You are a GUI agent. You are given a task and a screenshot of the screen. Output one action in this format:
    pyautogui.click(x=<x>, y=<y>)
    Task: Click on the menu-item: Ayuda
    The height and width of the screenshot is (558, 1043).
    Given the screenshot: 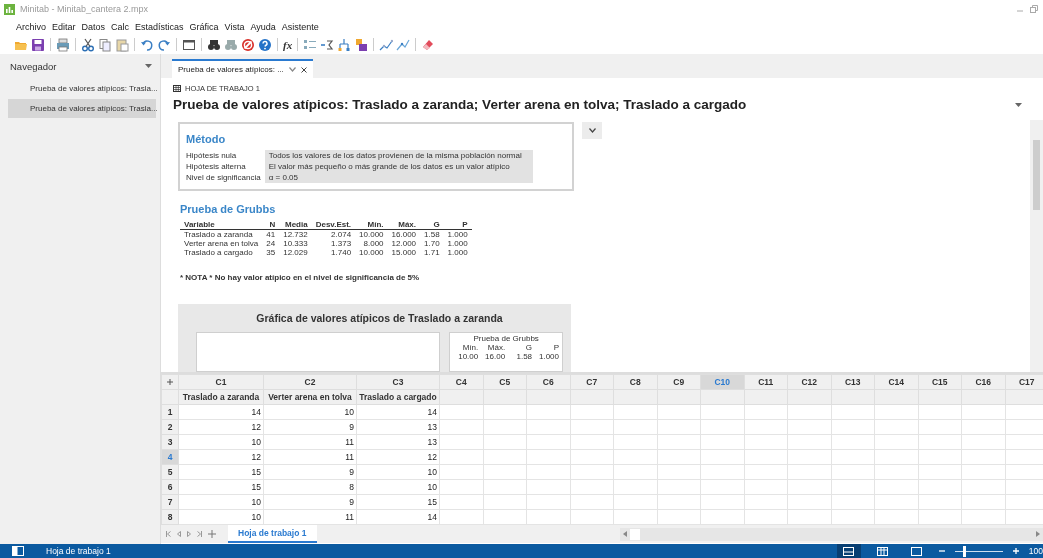 What is the action you would take?
    pyautogui.click(x=263, y=26)
    